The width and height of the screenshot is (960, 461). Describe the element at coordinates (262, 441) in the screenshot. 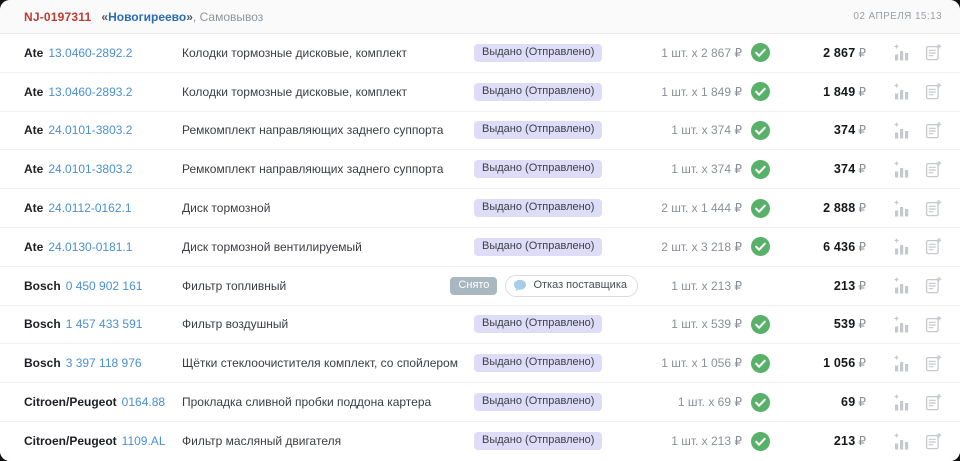

I see `part-description: Фильтр масляный двигателя` at that location.